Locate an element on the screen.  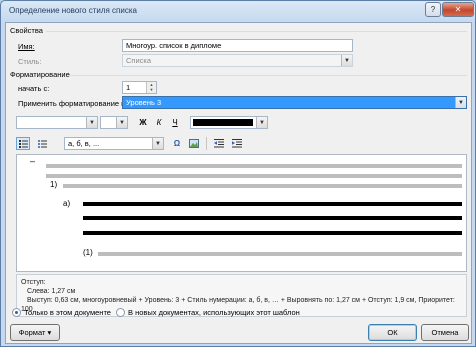
underline-button: Ч is located at coordinates (175, 122).